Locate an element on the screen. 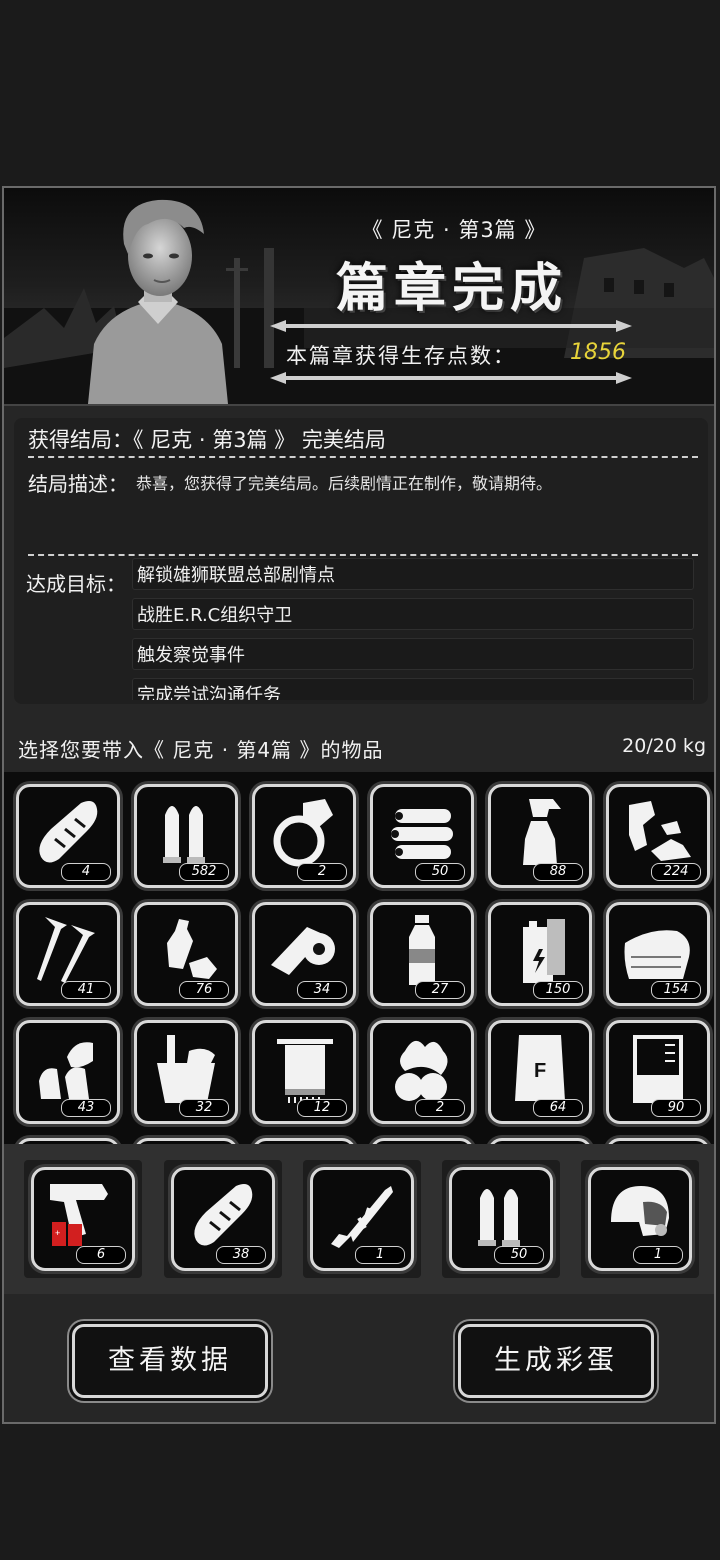 This screenshot has width=720, height=1560. battery-icon is located at coordinates (544, 951).